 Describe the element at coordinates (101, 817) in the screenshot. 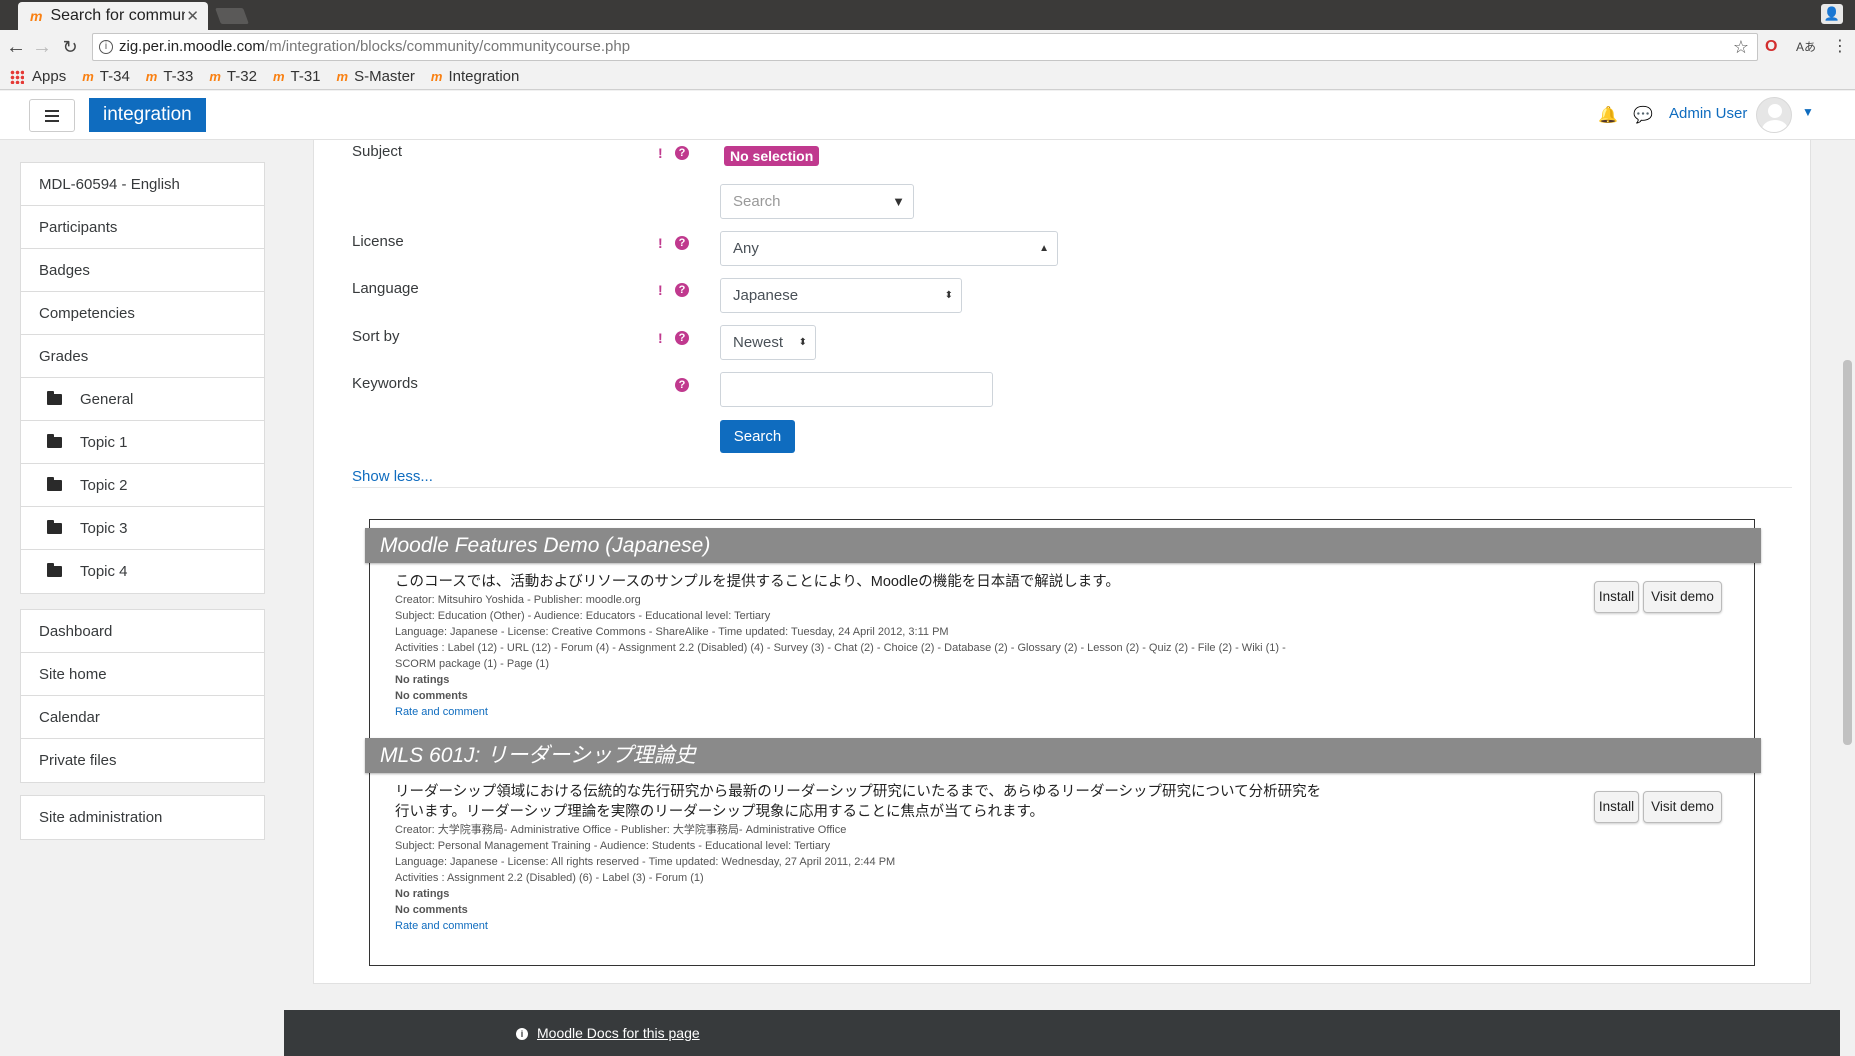

I see `nav-label: Site administration` at that location.